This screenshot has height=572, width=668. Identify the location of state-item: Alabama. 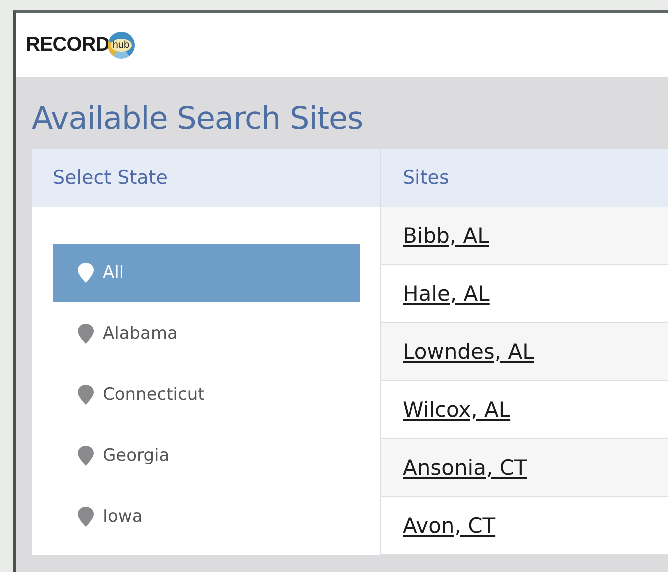
(206, 334).